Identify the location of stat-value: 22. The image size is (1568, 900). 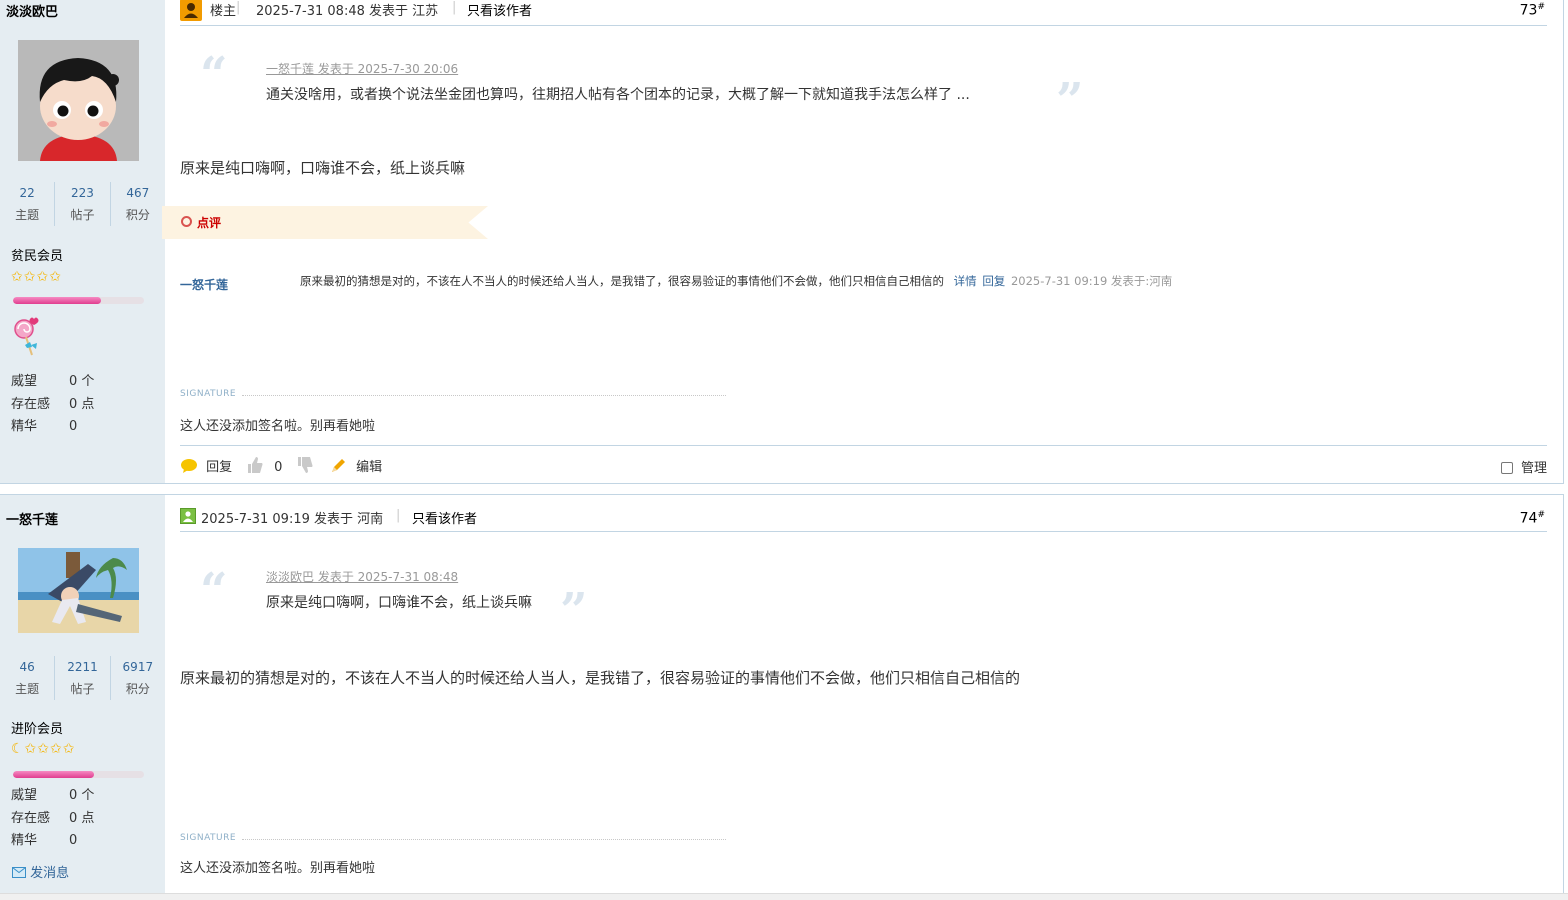
(27, 193).